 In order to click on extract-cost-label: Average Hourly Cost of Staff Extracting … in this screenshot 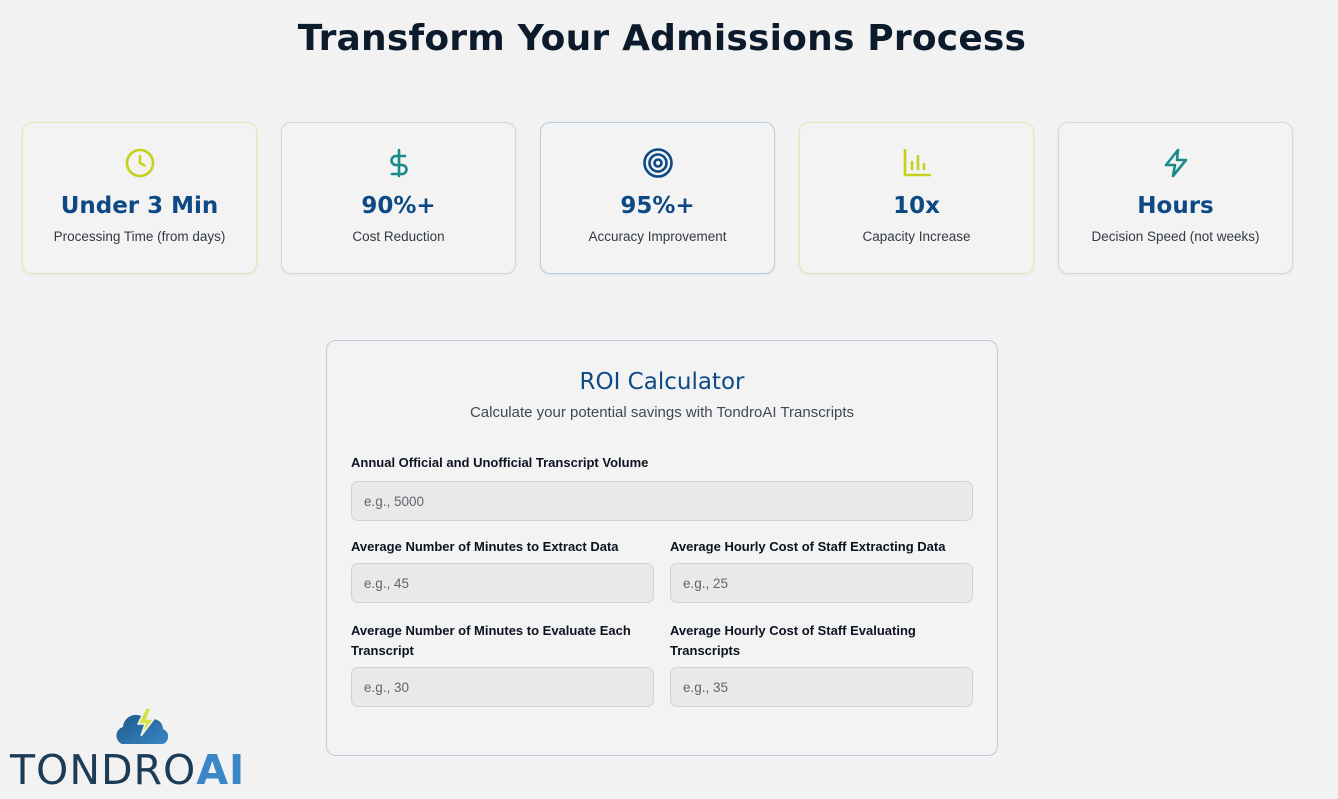, I will do `click(808, 546)`.